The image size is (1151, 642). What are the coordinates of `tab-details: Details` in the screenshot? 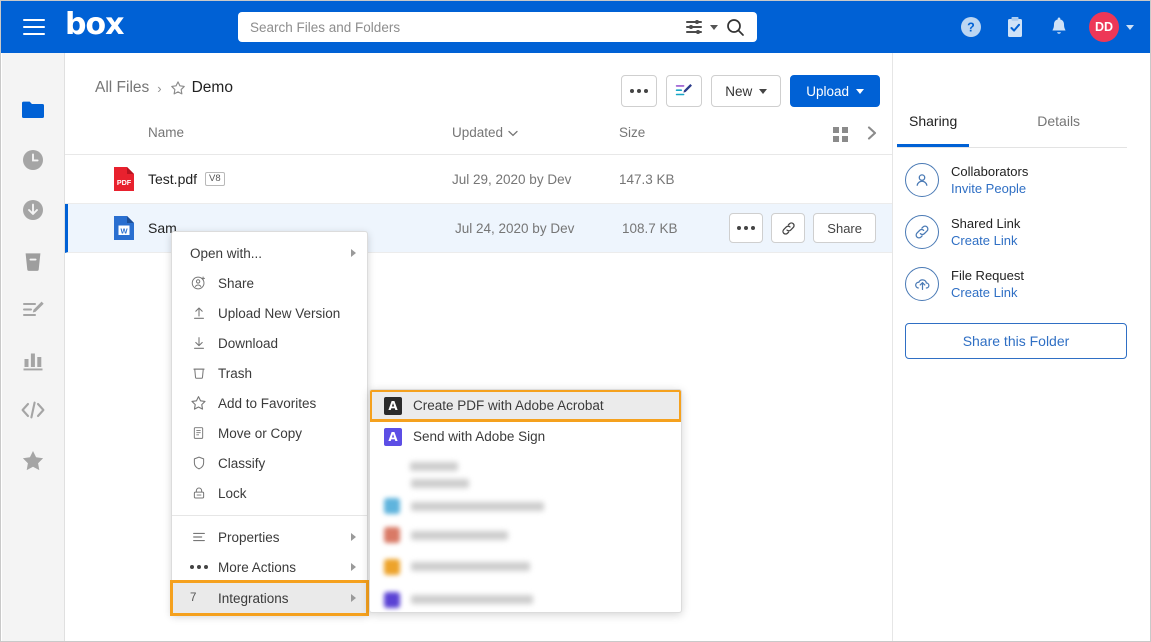 It's located at (1058, 130).